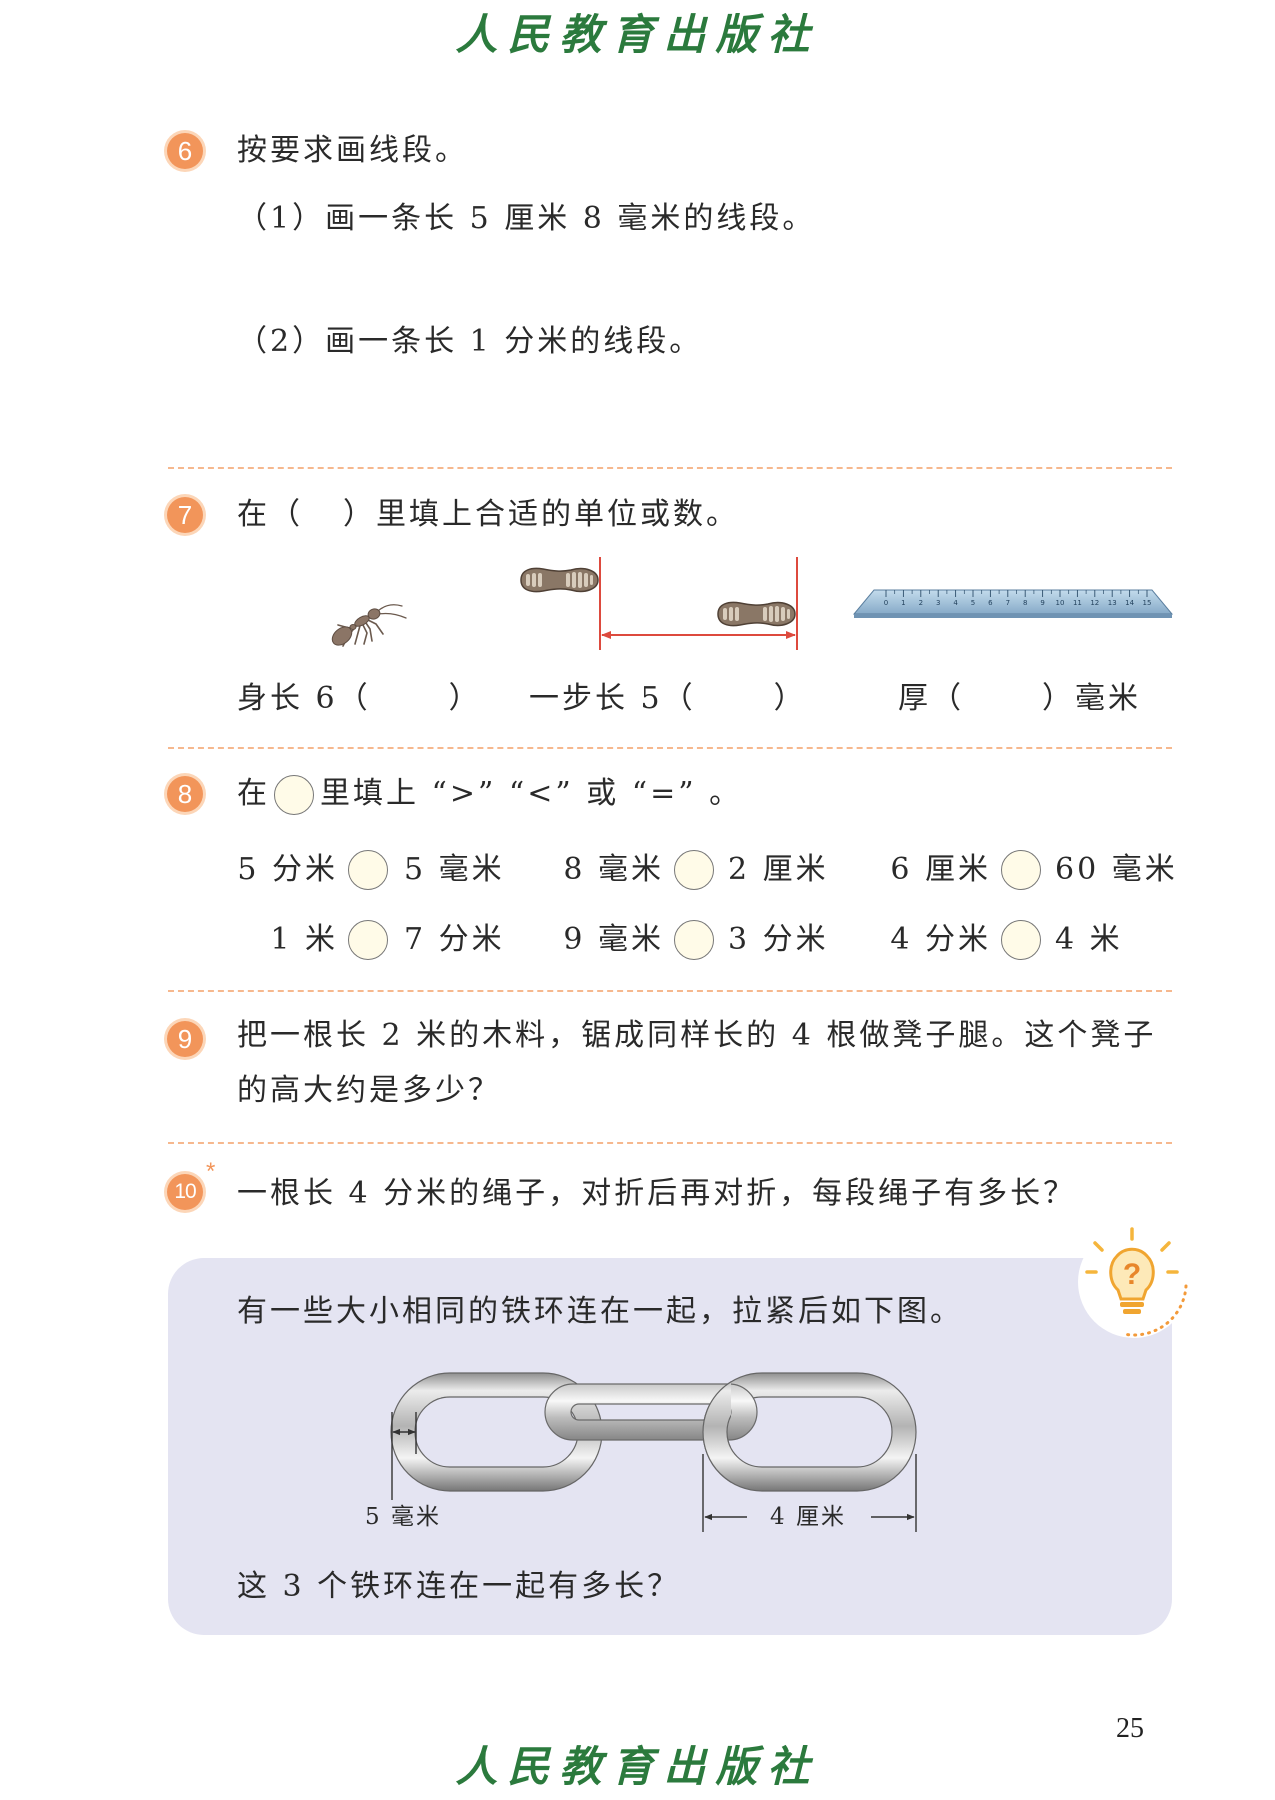 This screenshot has width=1275, height=1800. Describe the element at coordinates (211, 1171) in the screenshot. I see `optional-marker: *` at that location.